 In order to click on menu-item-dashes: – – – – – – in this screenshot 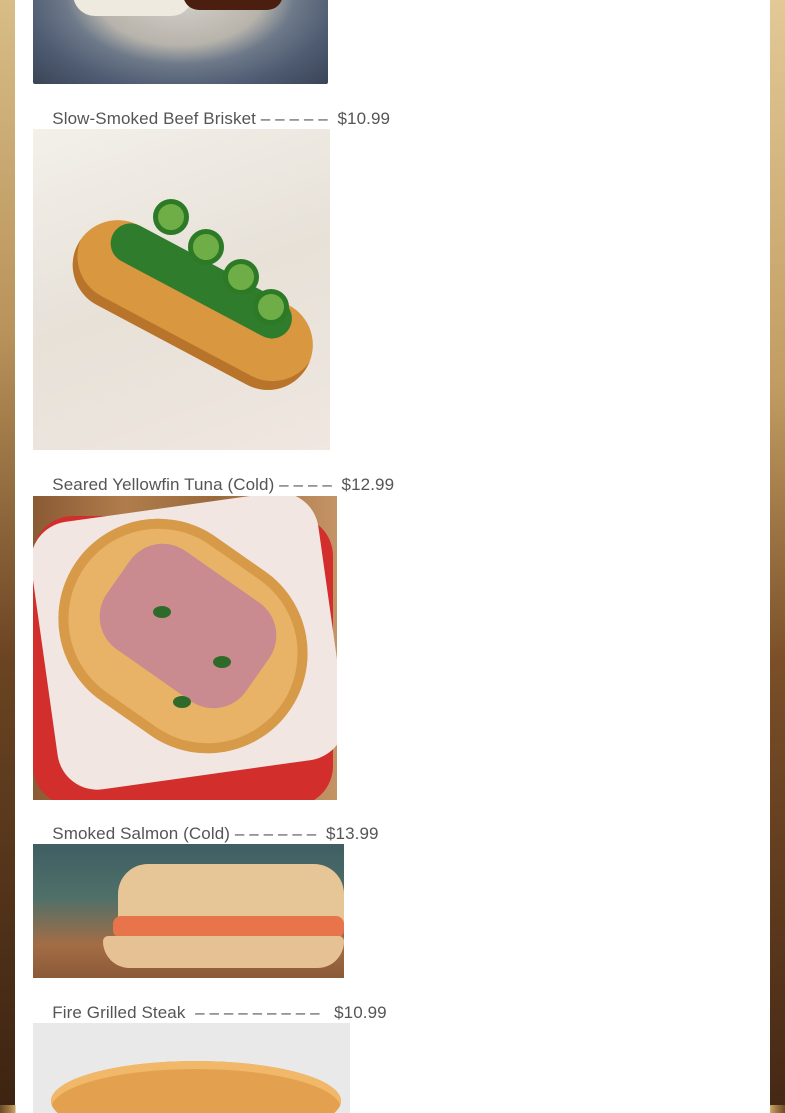, I will do `click(276, 833)`.